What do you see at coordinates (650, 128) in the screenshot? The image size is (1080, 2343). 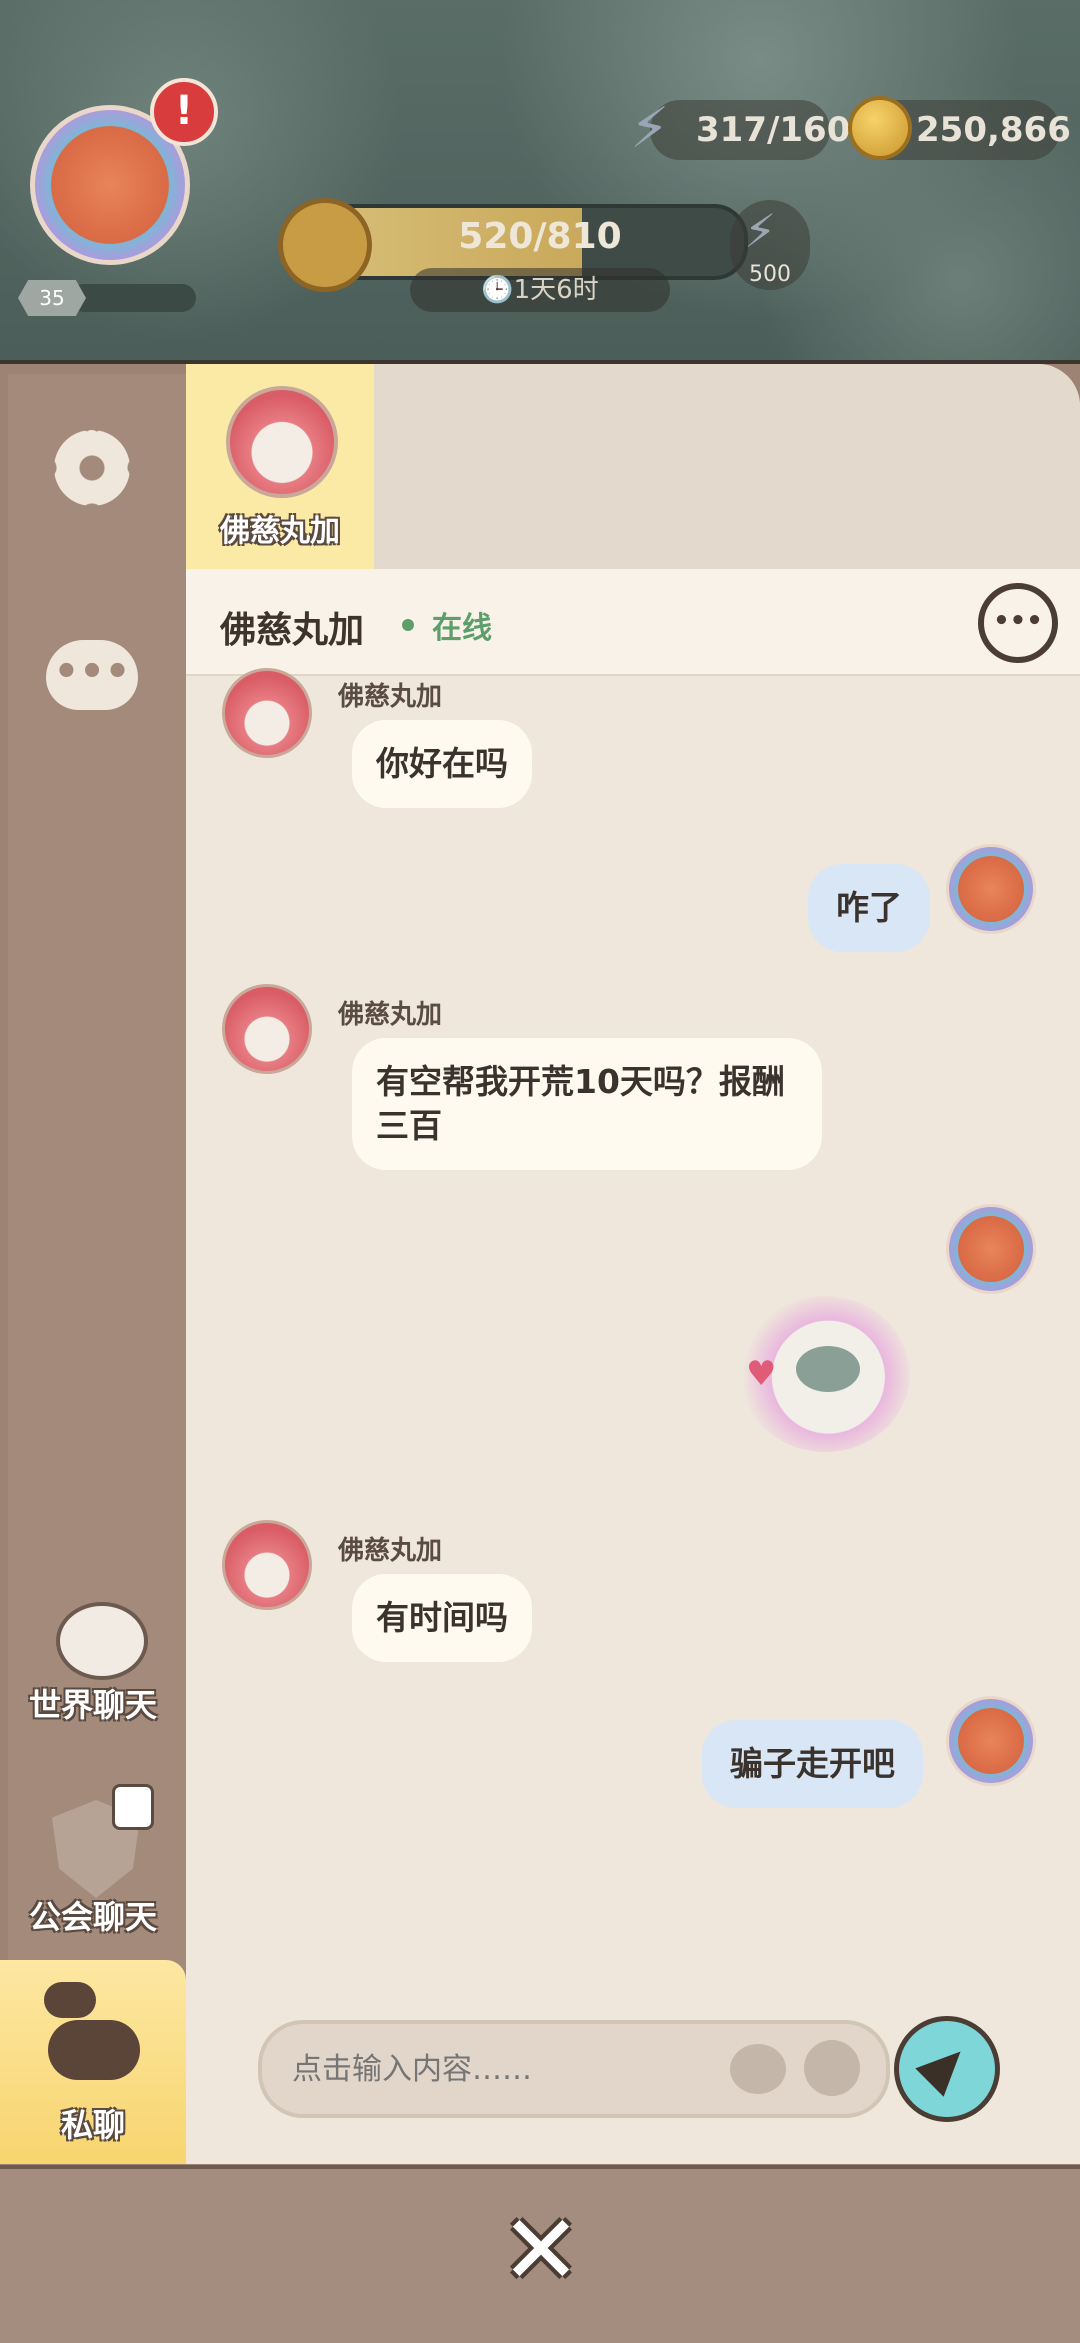 I see `lightning-icon: ⚡` at bounding box center [650, 128].